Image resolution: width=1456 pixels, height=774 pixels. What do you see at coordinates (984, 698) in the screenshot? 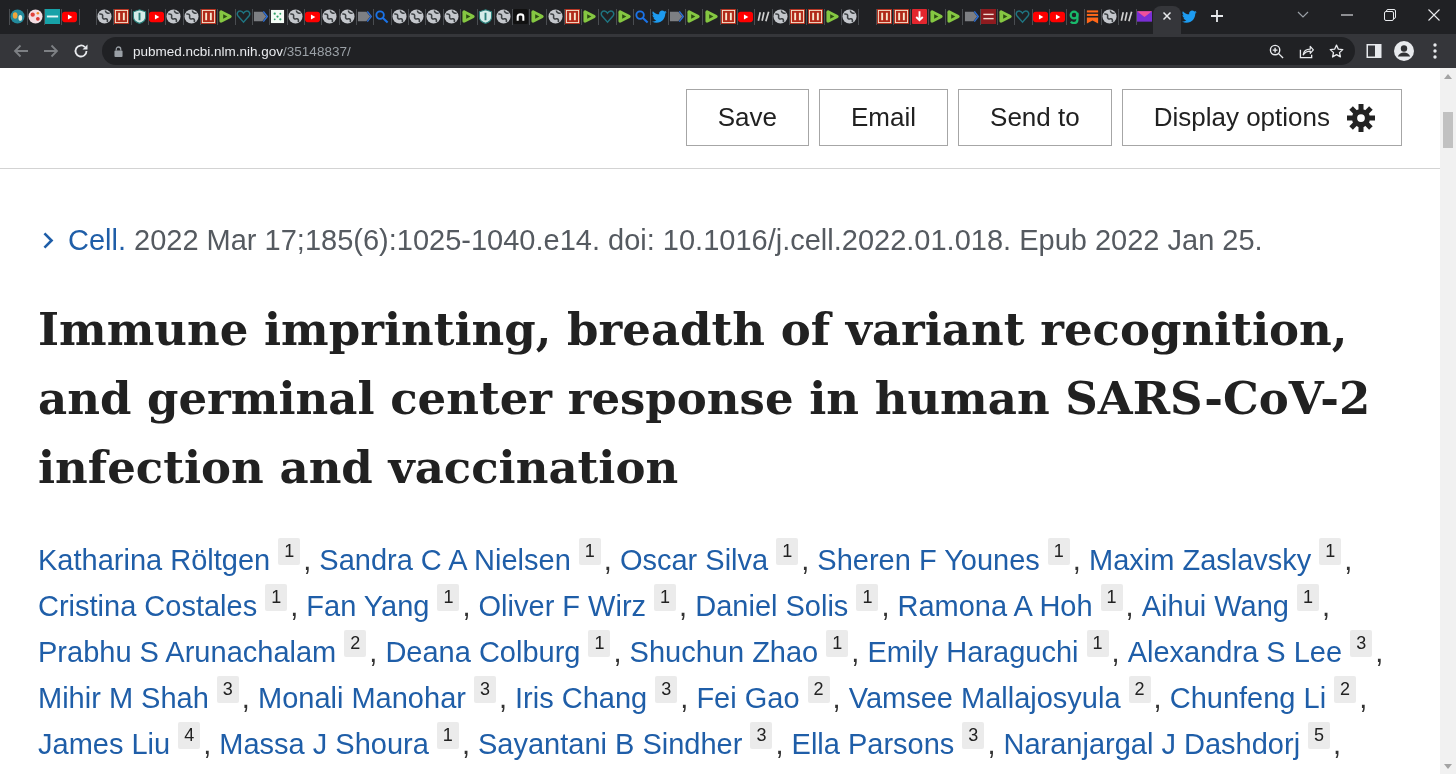
I see `author-link: Vamsee Mallajosyula` at bounding box center [984, 698].